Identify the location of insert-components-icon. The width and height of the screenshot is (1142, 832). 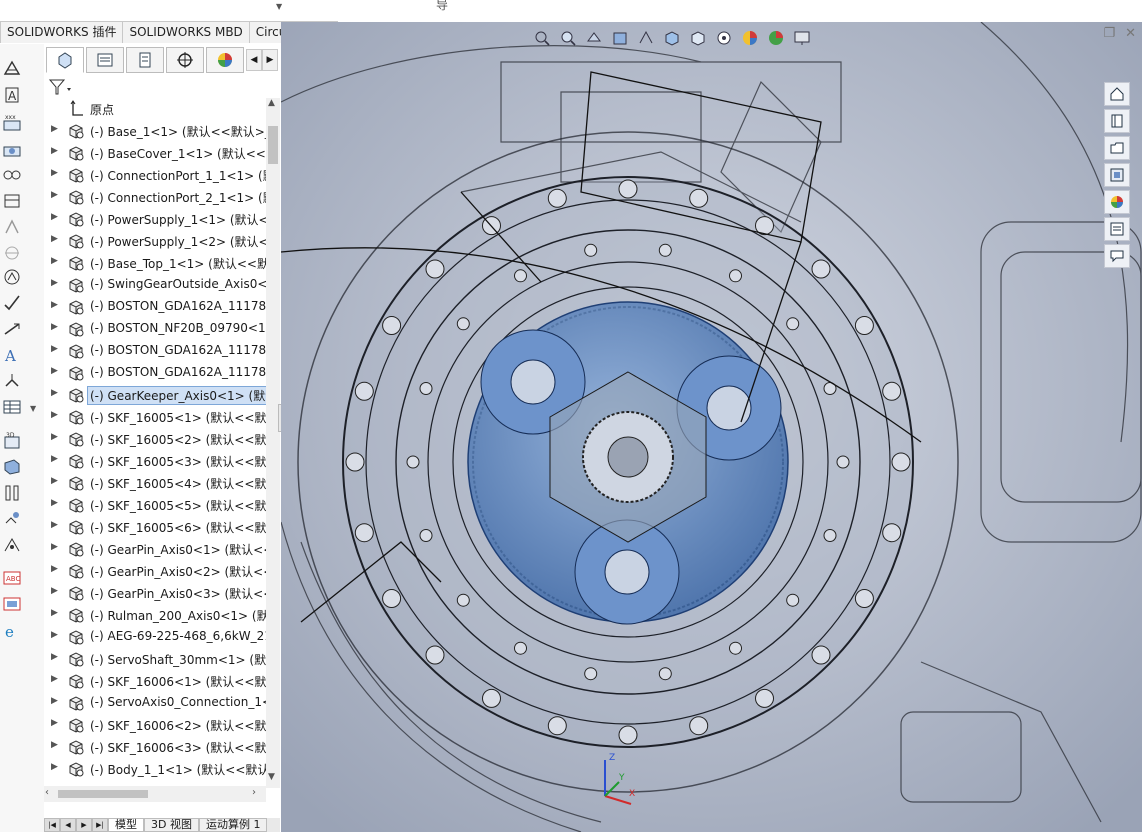
(12, 69).